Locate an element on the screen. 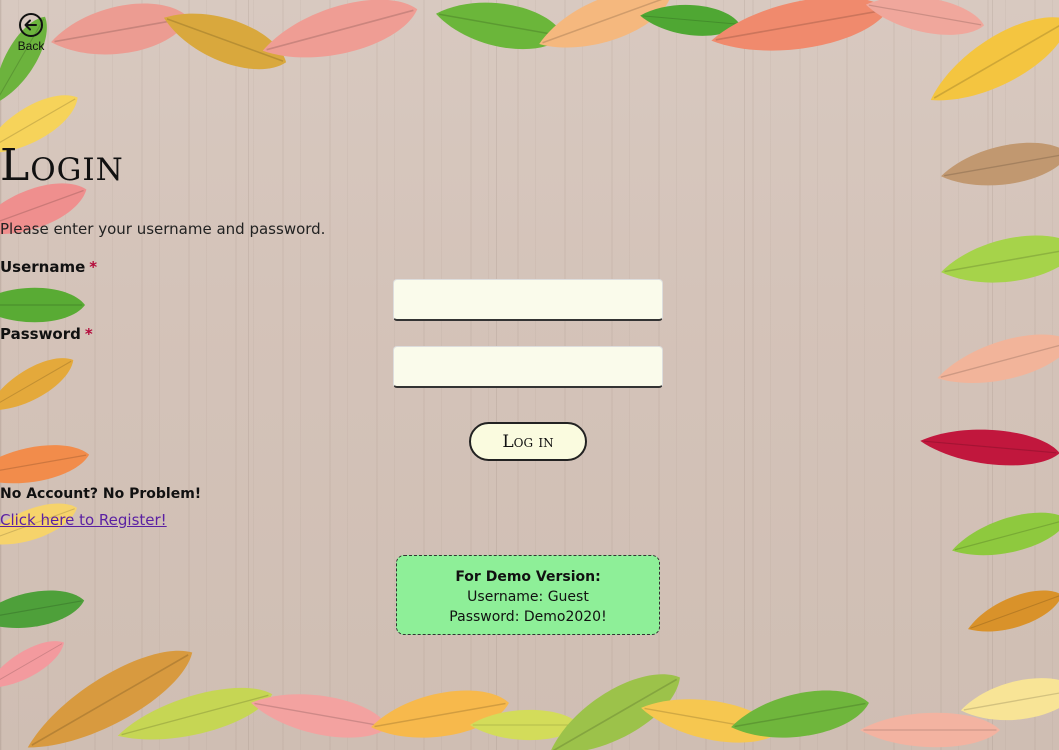  back-label: Back is located at coordinates (31, 46).